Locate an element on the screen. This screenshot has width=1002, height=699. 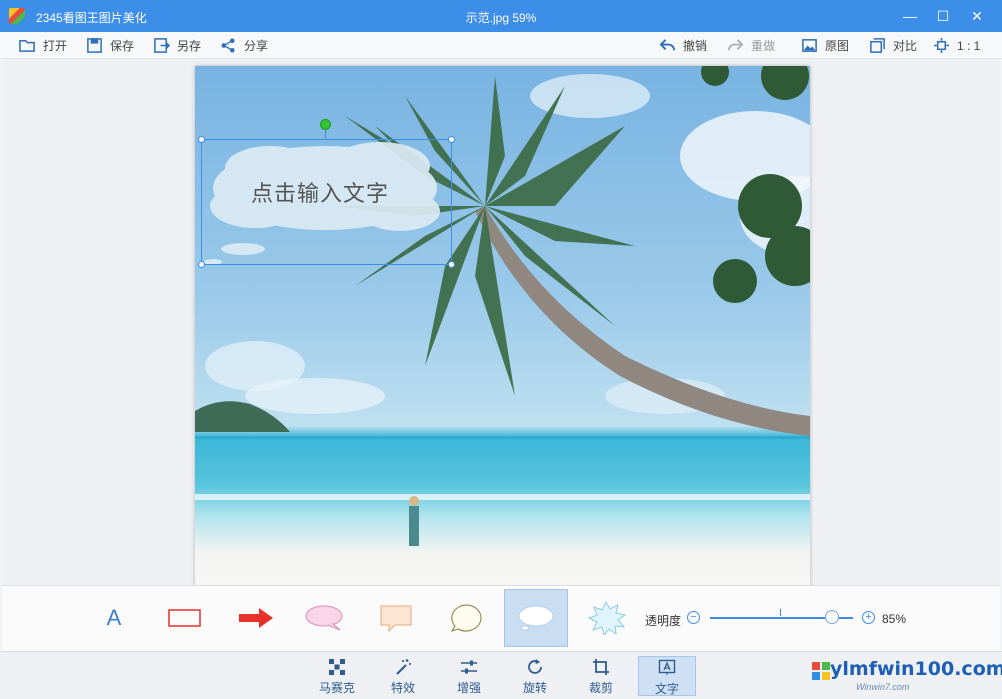
style-plain-text: A is located at coordinates (114, 618).